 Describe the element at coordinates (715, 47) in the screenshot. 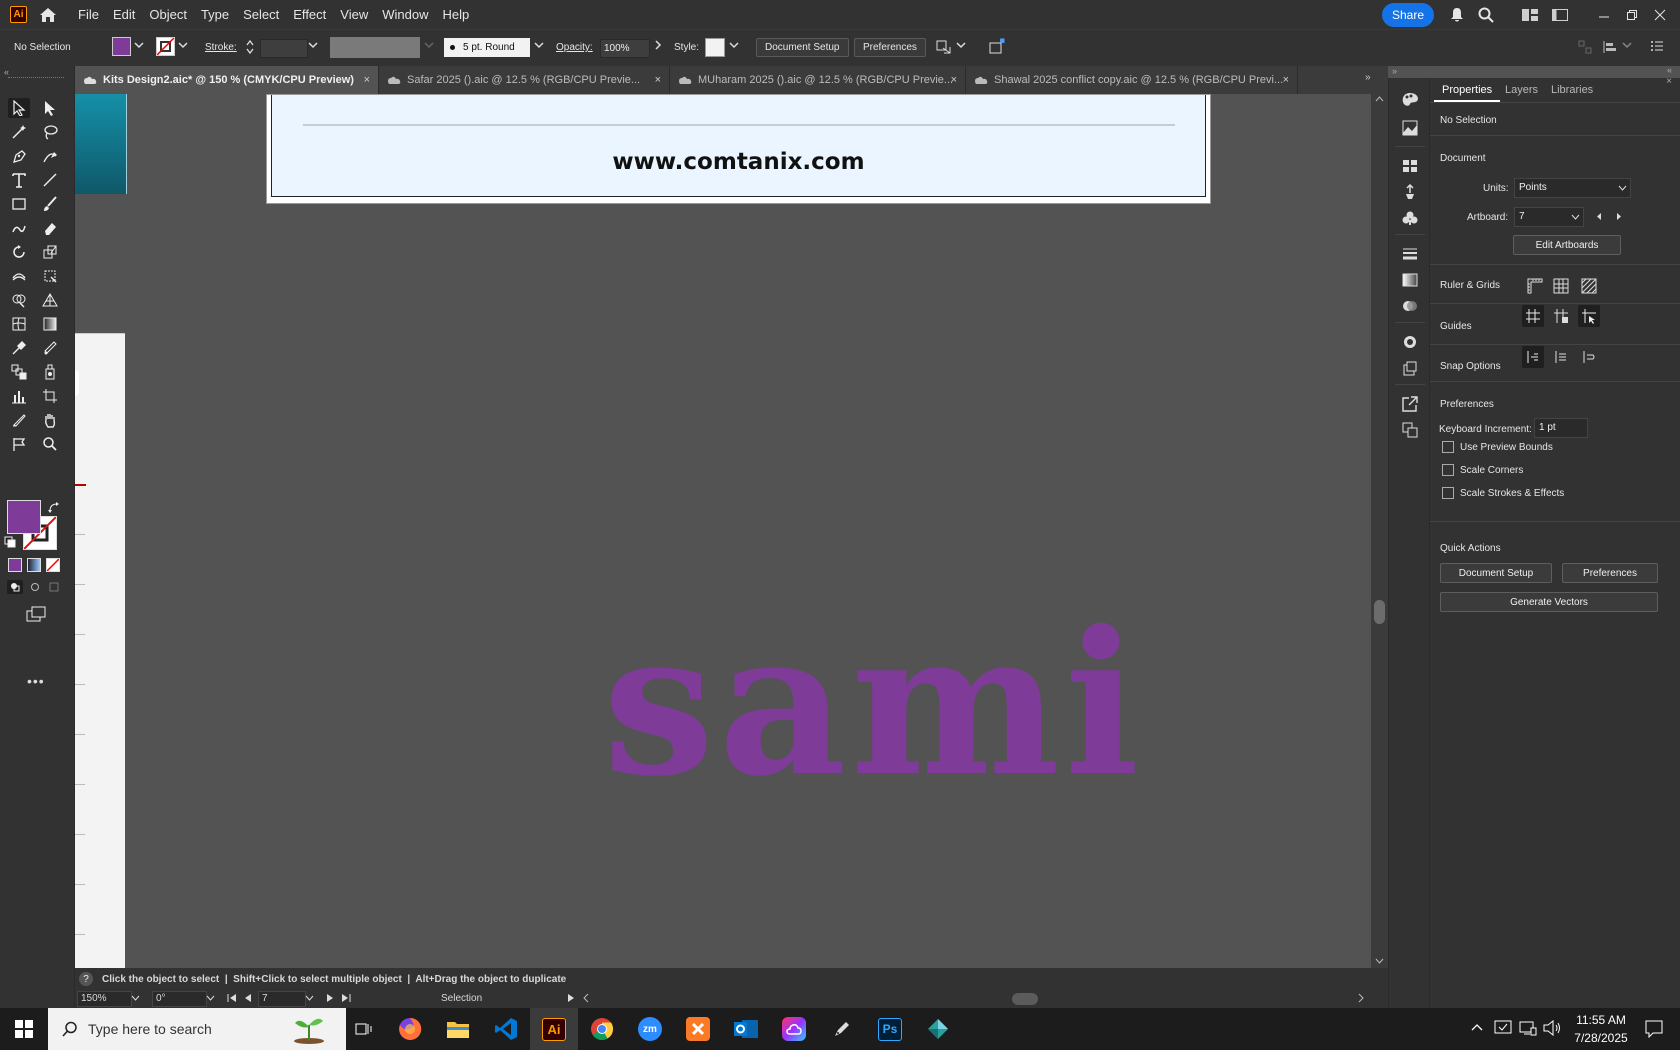

I see `graphic-style-swatch` at that location.